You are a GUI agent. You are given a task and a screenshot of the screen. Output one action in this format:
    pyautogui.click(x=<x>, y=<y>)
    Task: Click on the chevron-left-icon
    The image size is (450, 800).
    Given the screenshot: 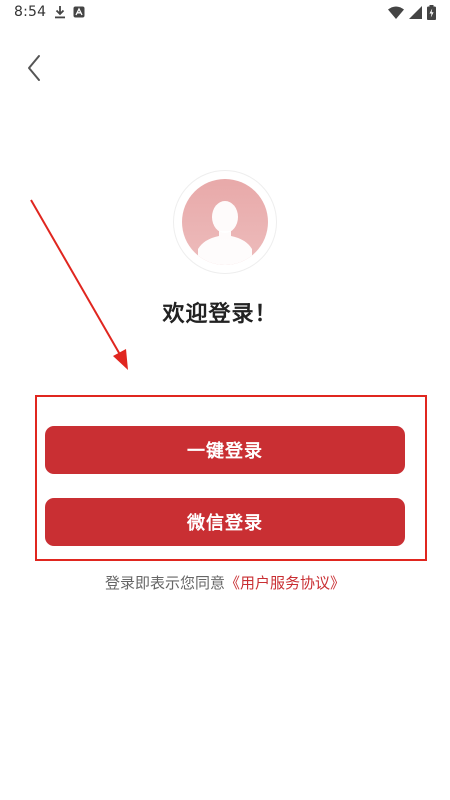 What is the action you would take?
    pyautogui.click(x=34, y=70)
    